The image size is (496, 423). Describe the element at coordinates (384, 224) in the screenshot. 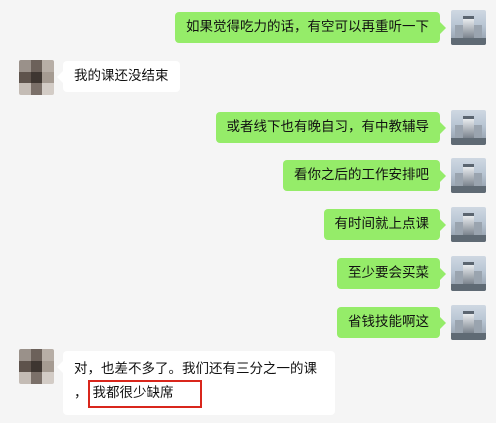

I see `message-bubble-self: 有时间就上点课` at that location.